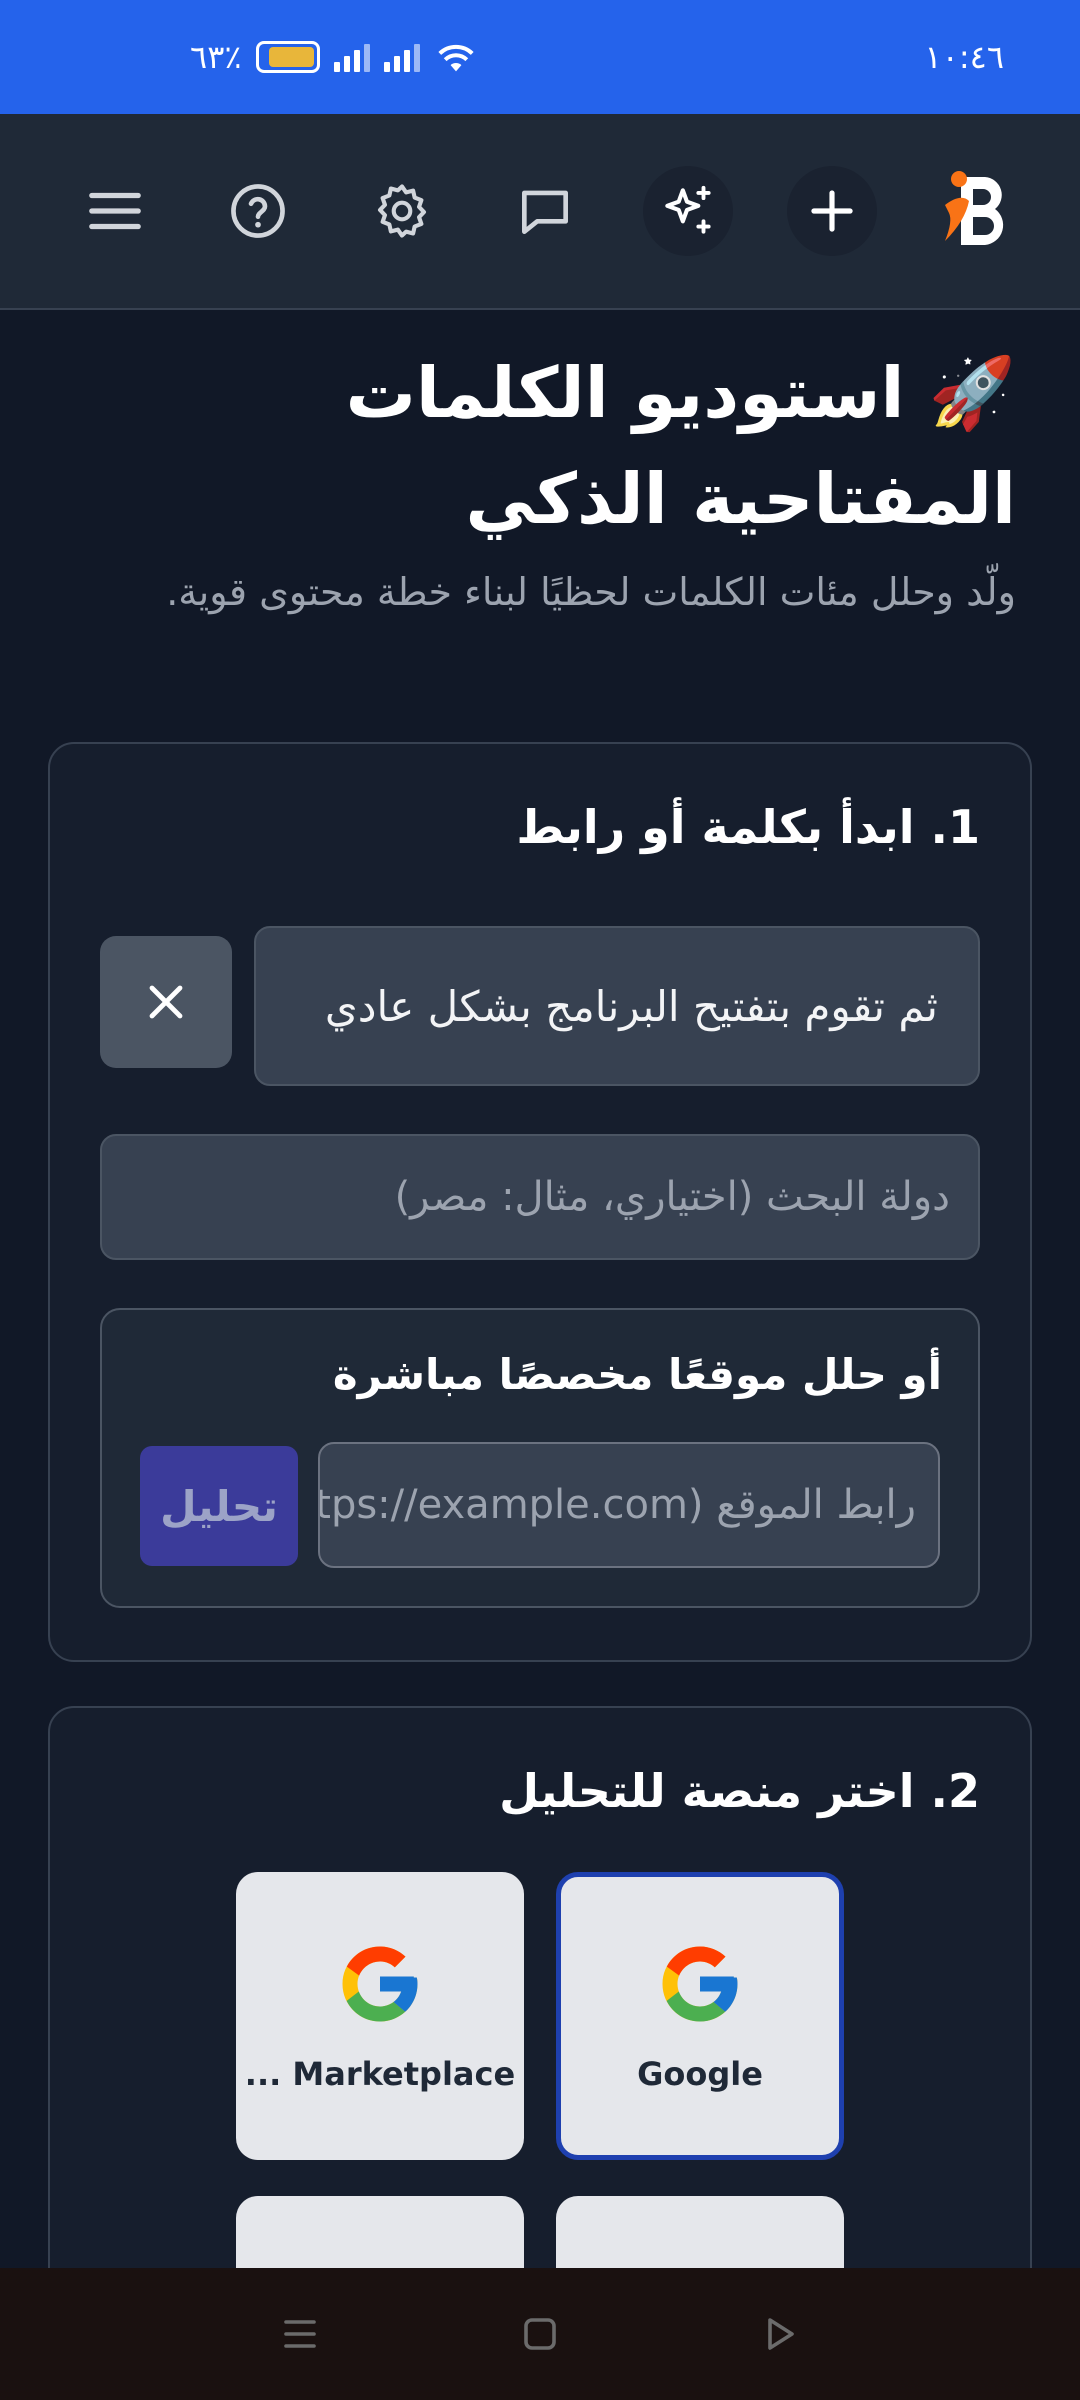  Describe the element at coordinates (780, 2334) in the screenshot. I see `back-icon` at that location.